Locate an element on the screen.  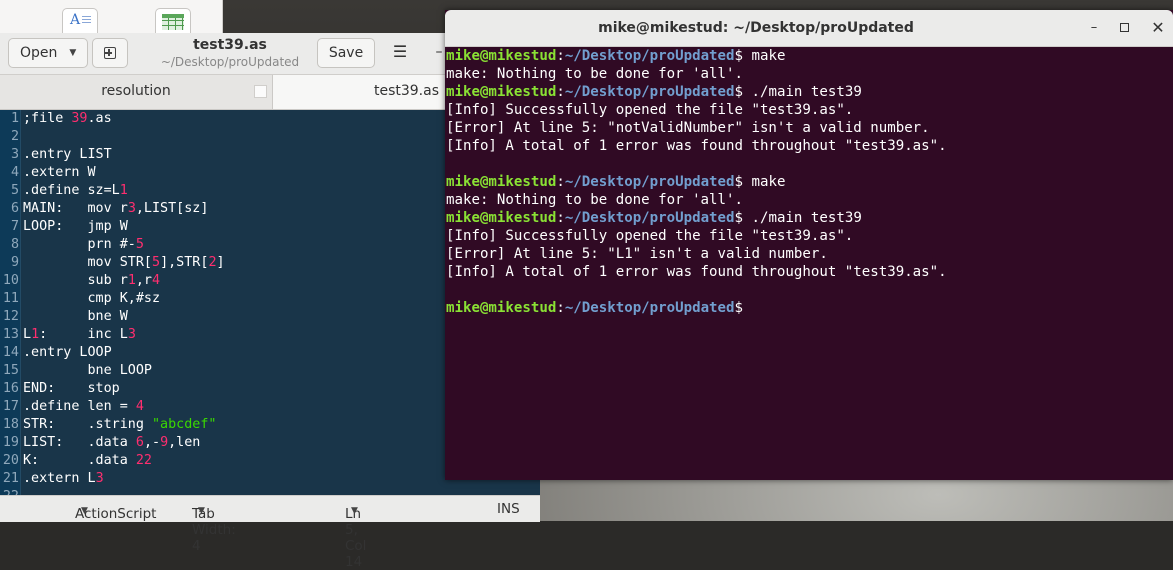
editor-file-path: ~/Desktop/proUpdated is located at coordinates (230, 62).